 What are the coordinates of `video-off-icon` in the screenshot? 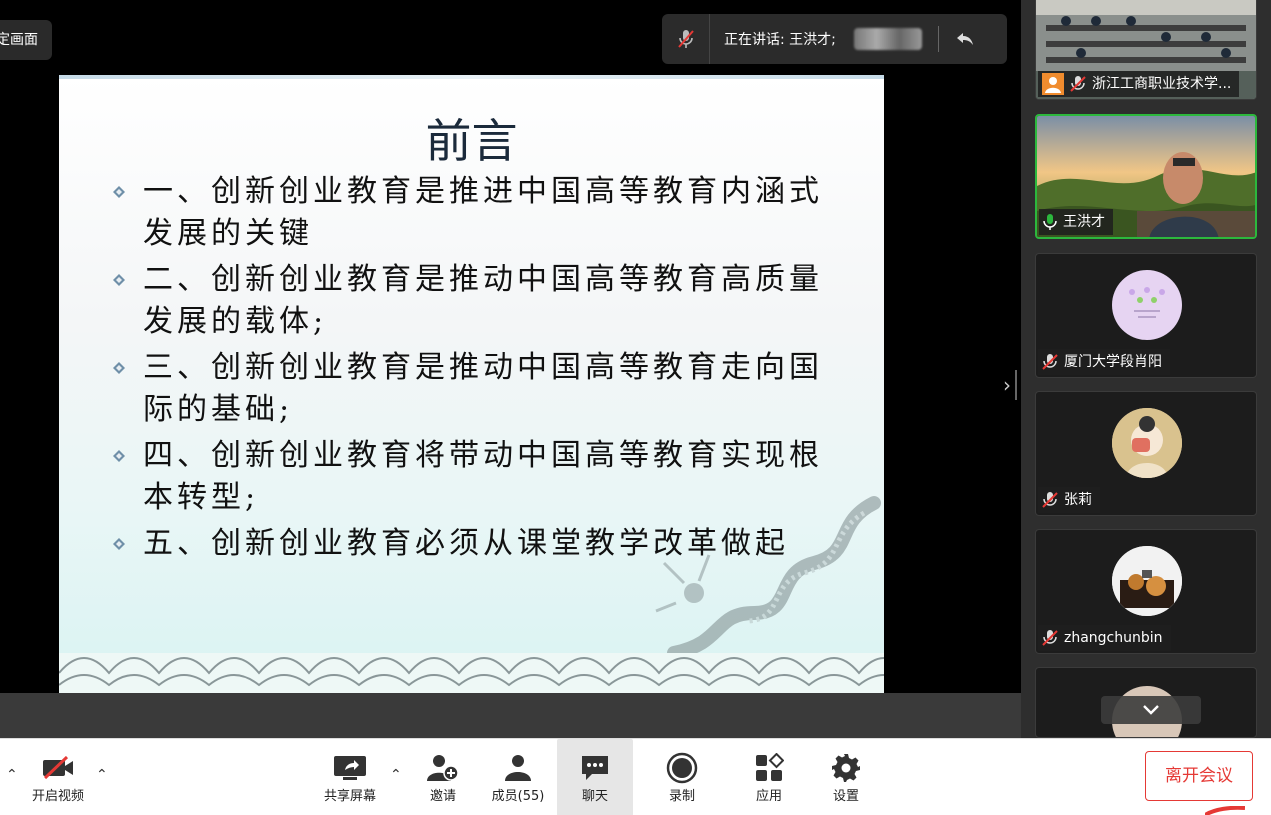 It's located at (58, 768).